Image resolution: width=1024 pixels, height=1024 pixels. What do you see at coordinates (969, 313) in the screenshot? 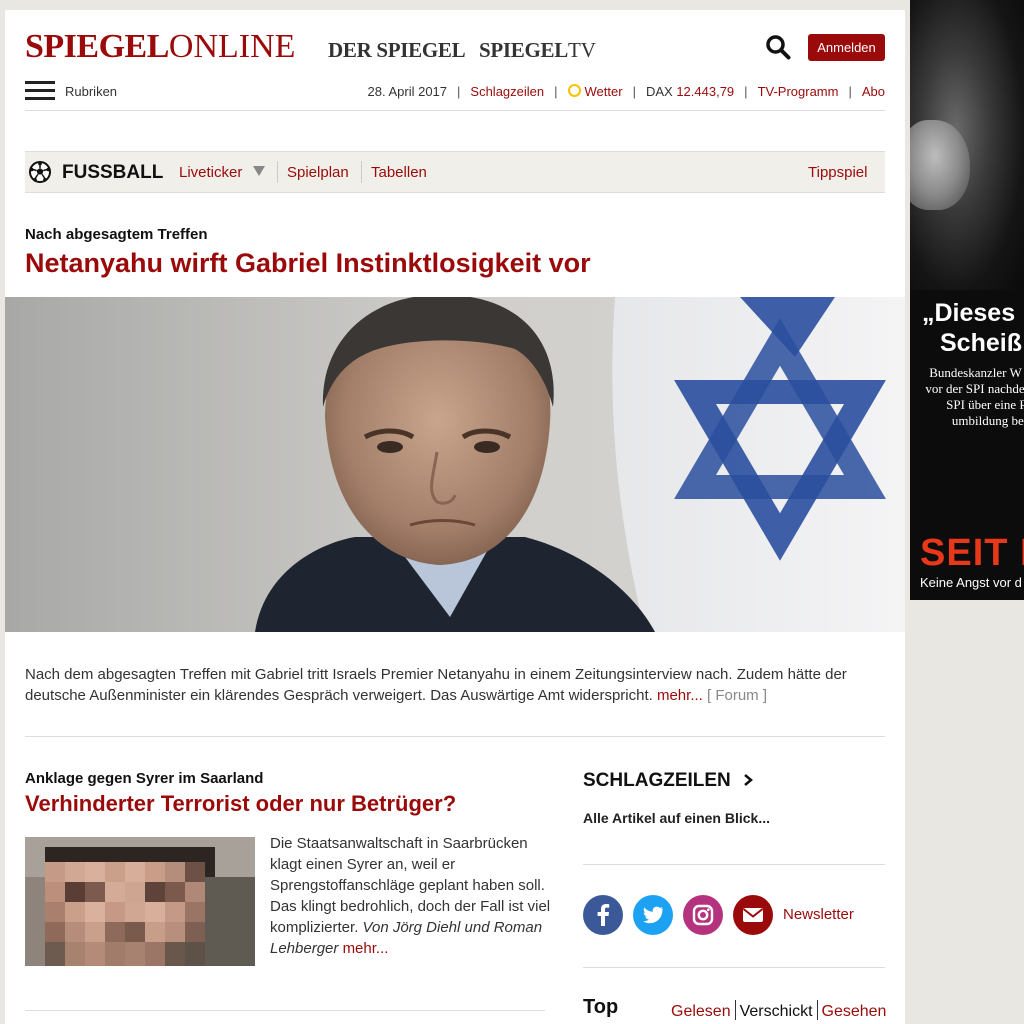
I see `ad-quote-line1: „Dieses` at bounding box center [969, 313].